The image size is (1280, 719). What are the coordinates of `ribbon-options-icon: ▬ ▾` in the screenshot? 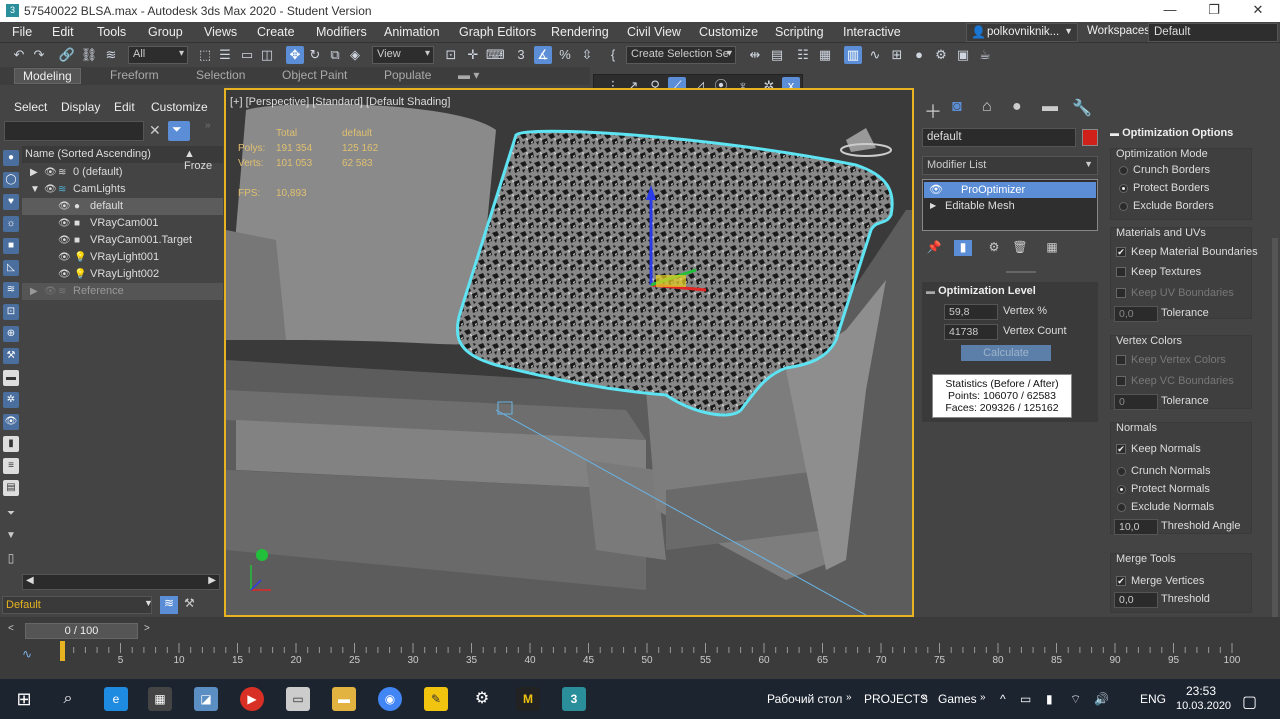 It's located at (468, 75).